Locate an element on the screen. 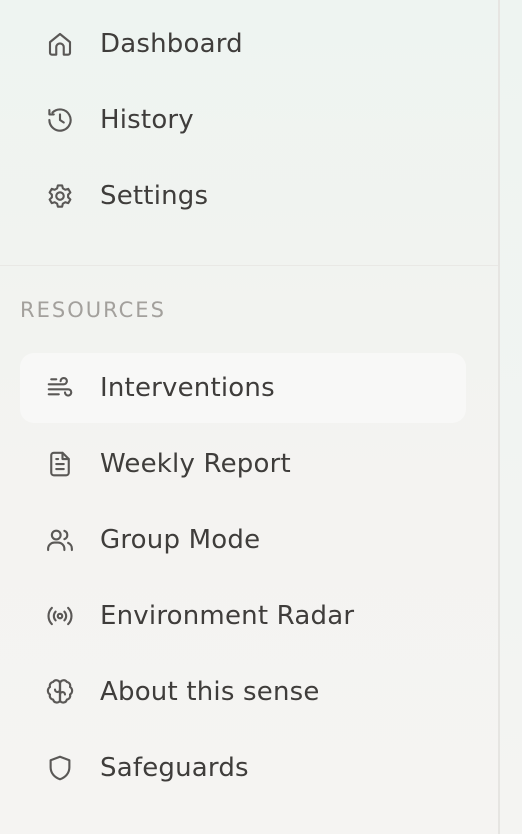  resources-heading: RESOURCES is located at coordinates (93, 310).